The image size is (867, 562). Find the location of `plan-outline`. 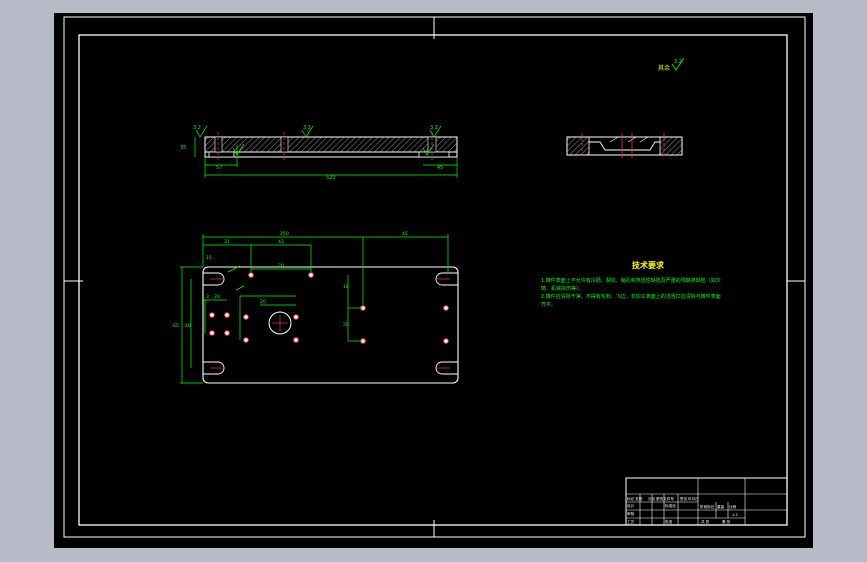

plan-outline is located at coordinates (330, 325).